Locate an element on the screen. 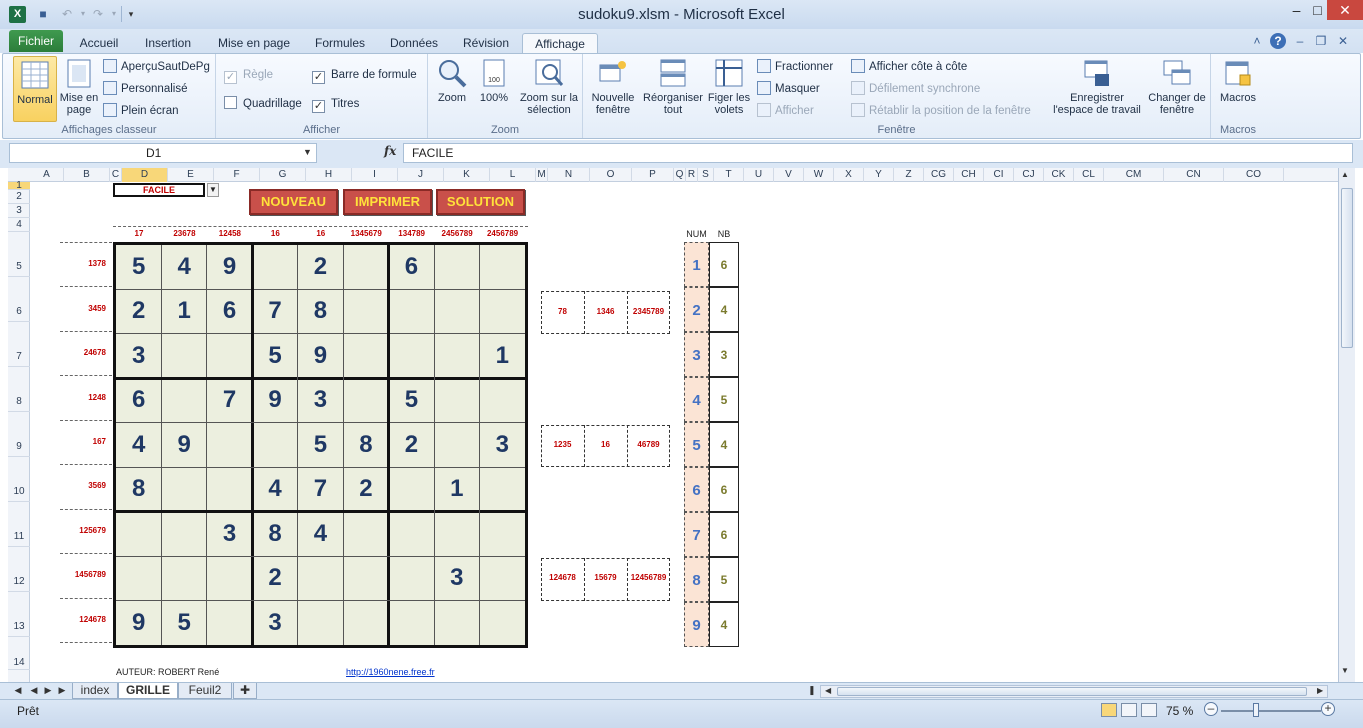 This screenshot has height=728, width=1363. column-header-g: G is located at coordinates (283, 175).